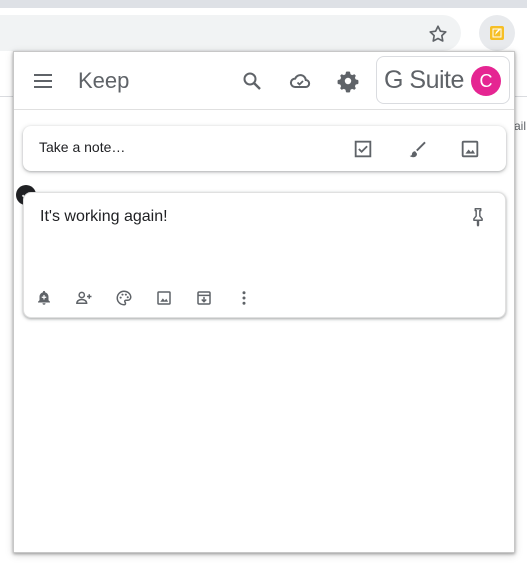  I want to click on more-icon, so click(244, 298).